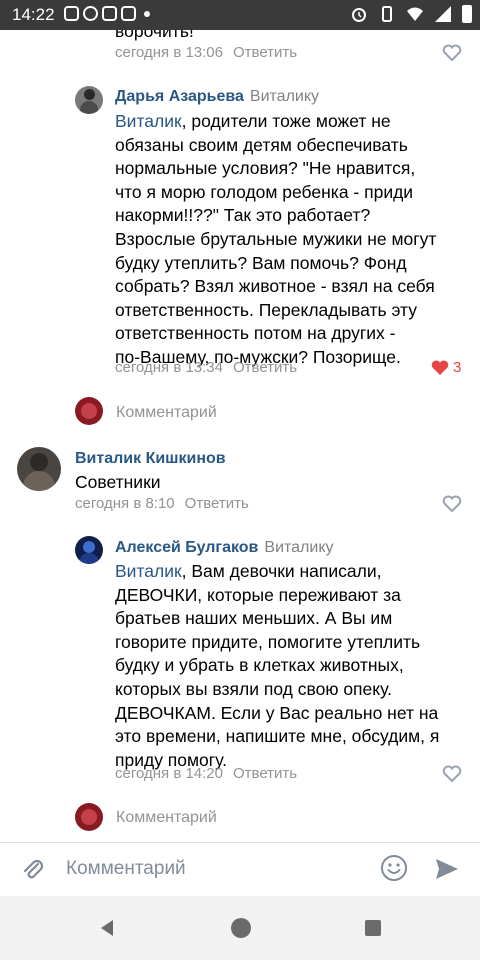 The height and width of the screenshot is (960, 480). I want to click on like-icon-active, so click(440, 368).